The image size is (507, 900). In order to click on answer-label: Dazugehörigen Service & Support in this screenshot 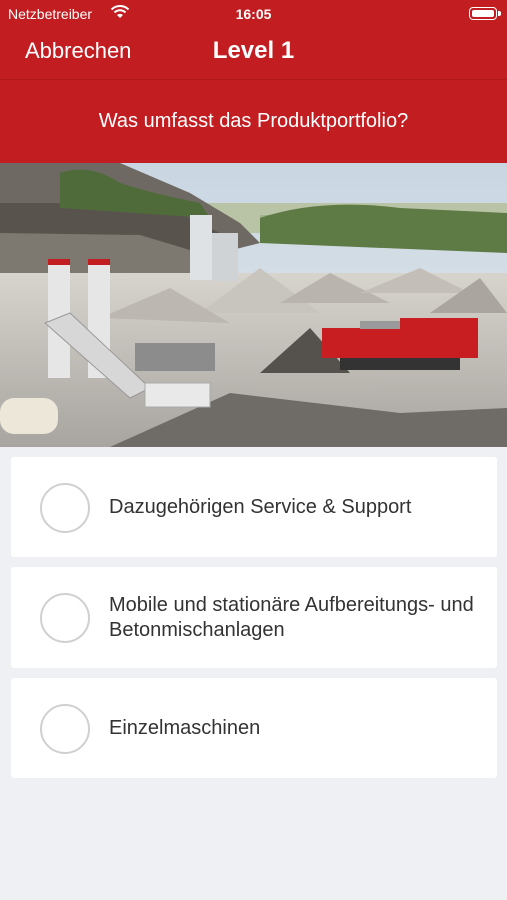, I will do `click(260, 507)`.